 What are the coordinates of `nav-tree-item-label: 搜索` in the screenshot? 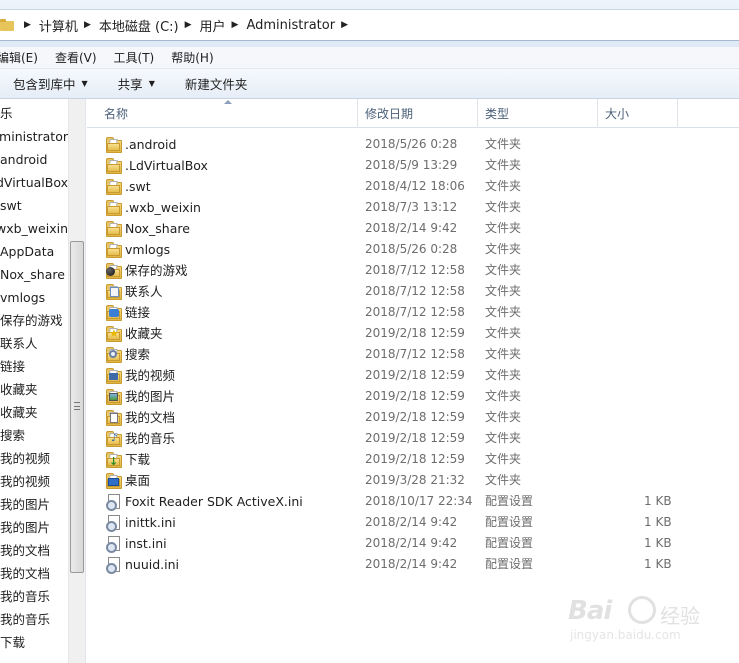 It's located at (13, 435).